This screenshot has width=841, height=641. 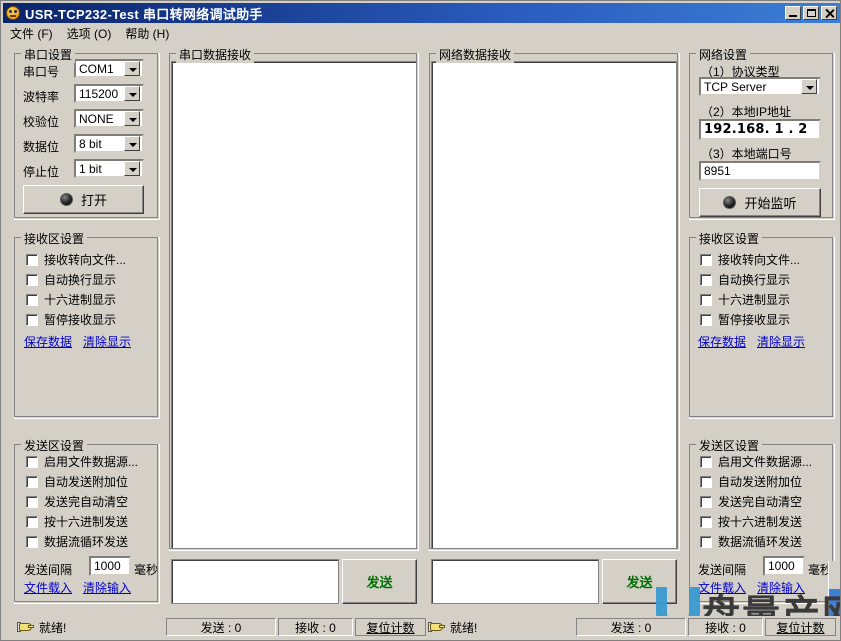 I want to click on label: 自动发送附加位, so click(x=760, y=482).